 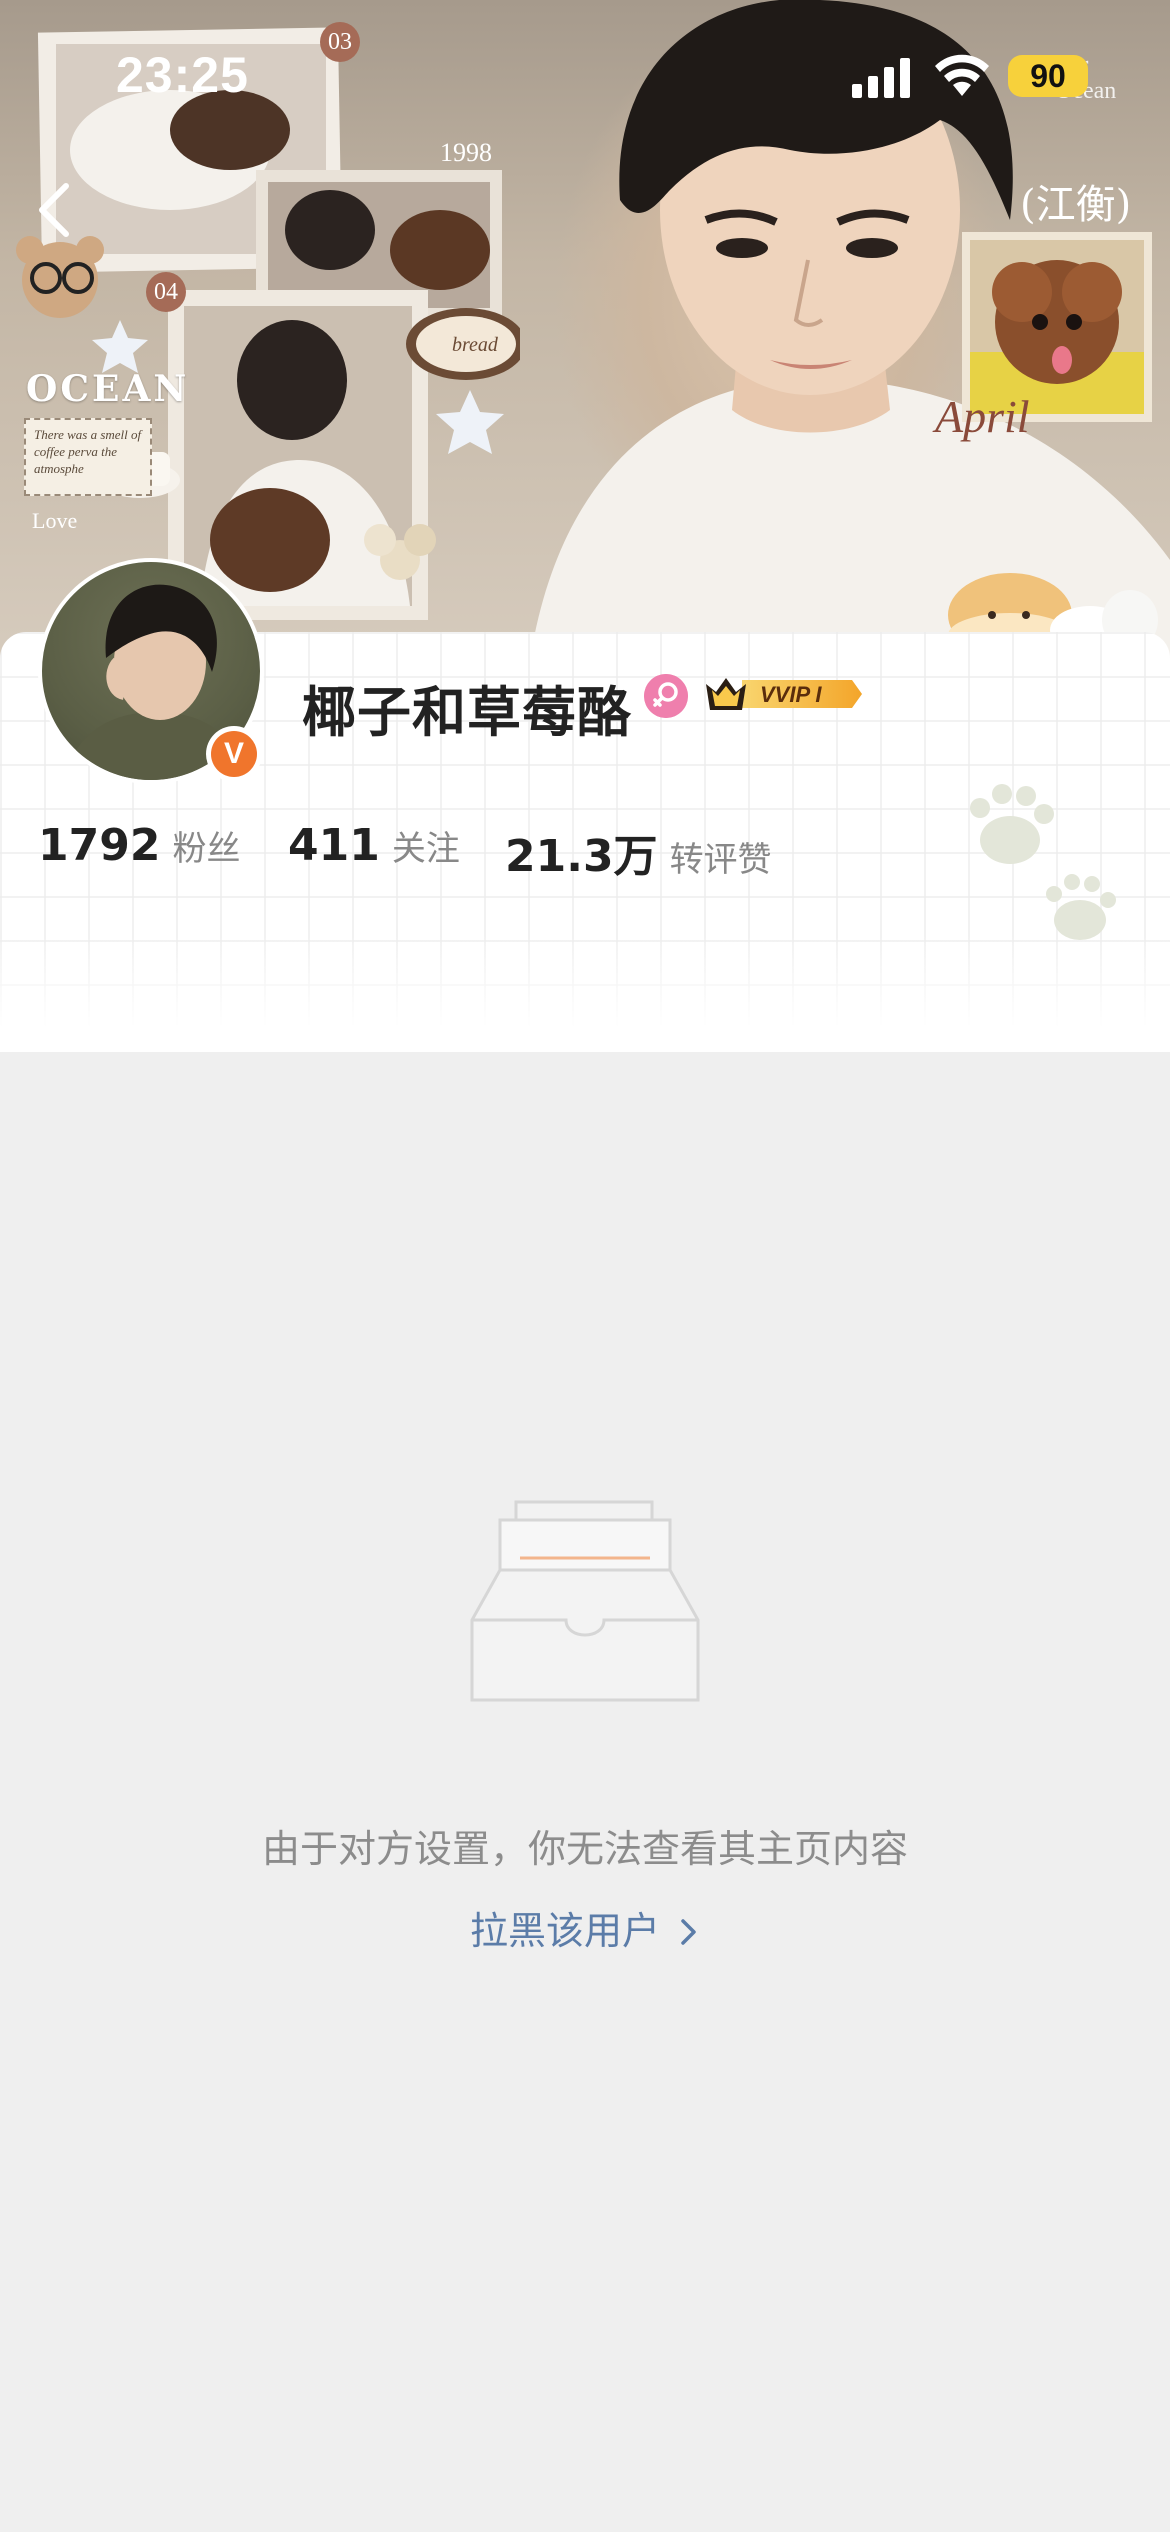 I want to click on verified-badge: V, so click(x=234, y=754).